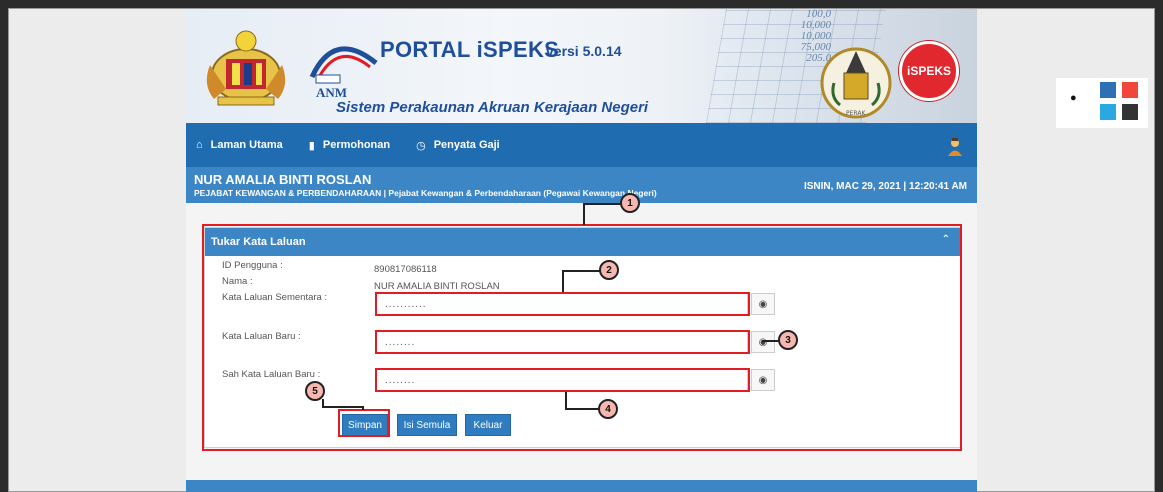 Image resolution: width=1163 pixels, height=492 pixels. I want to click on callout-2-line-down, so click(563, 281).